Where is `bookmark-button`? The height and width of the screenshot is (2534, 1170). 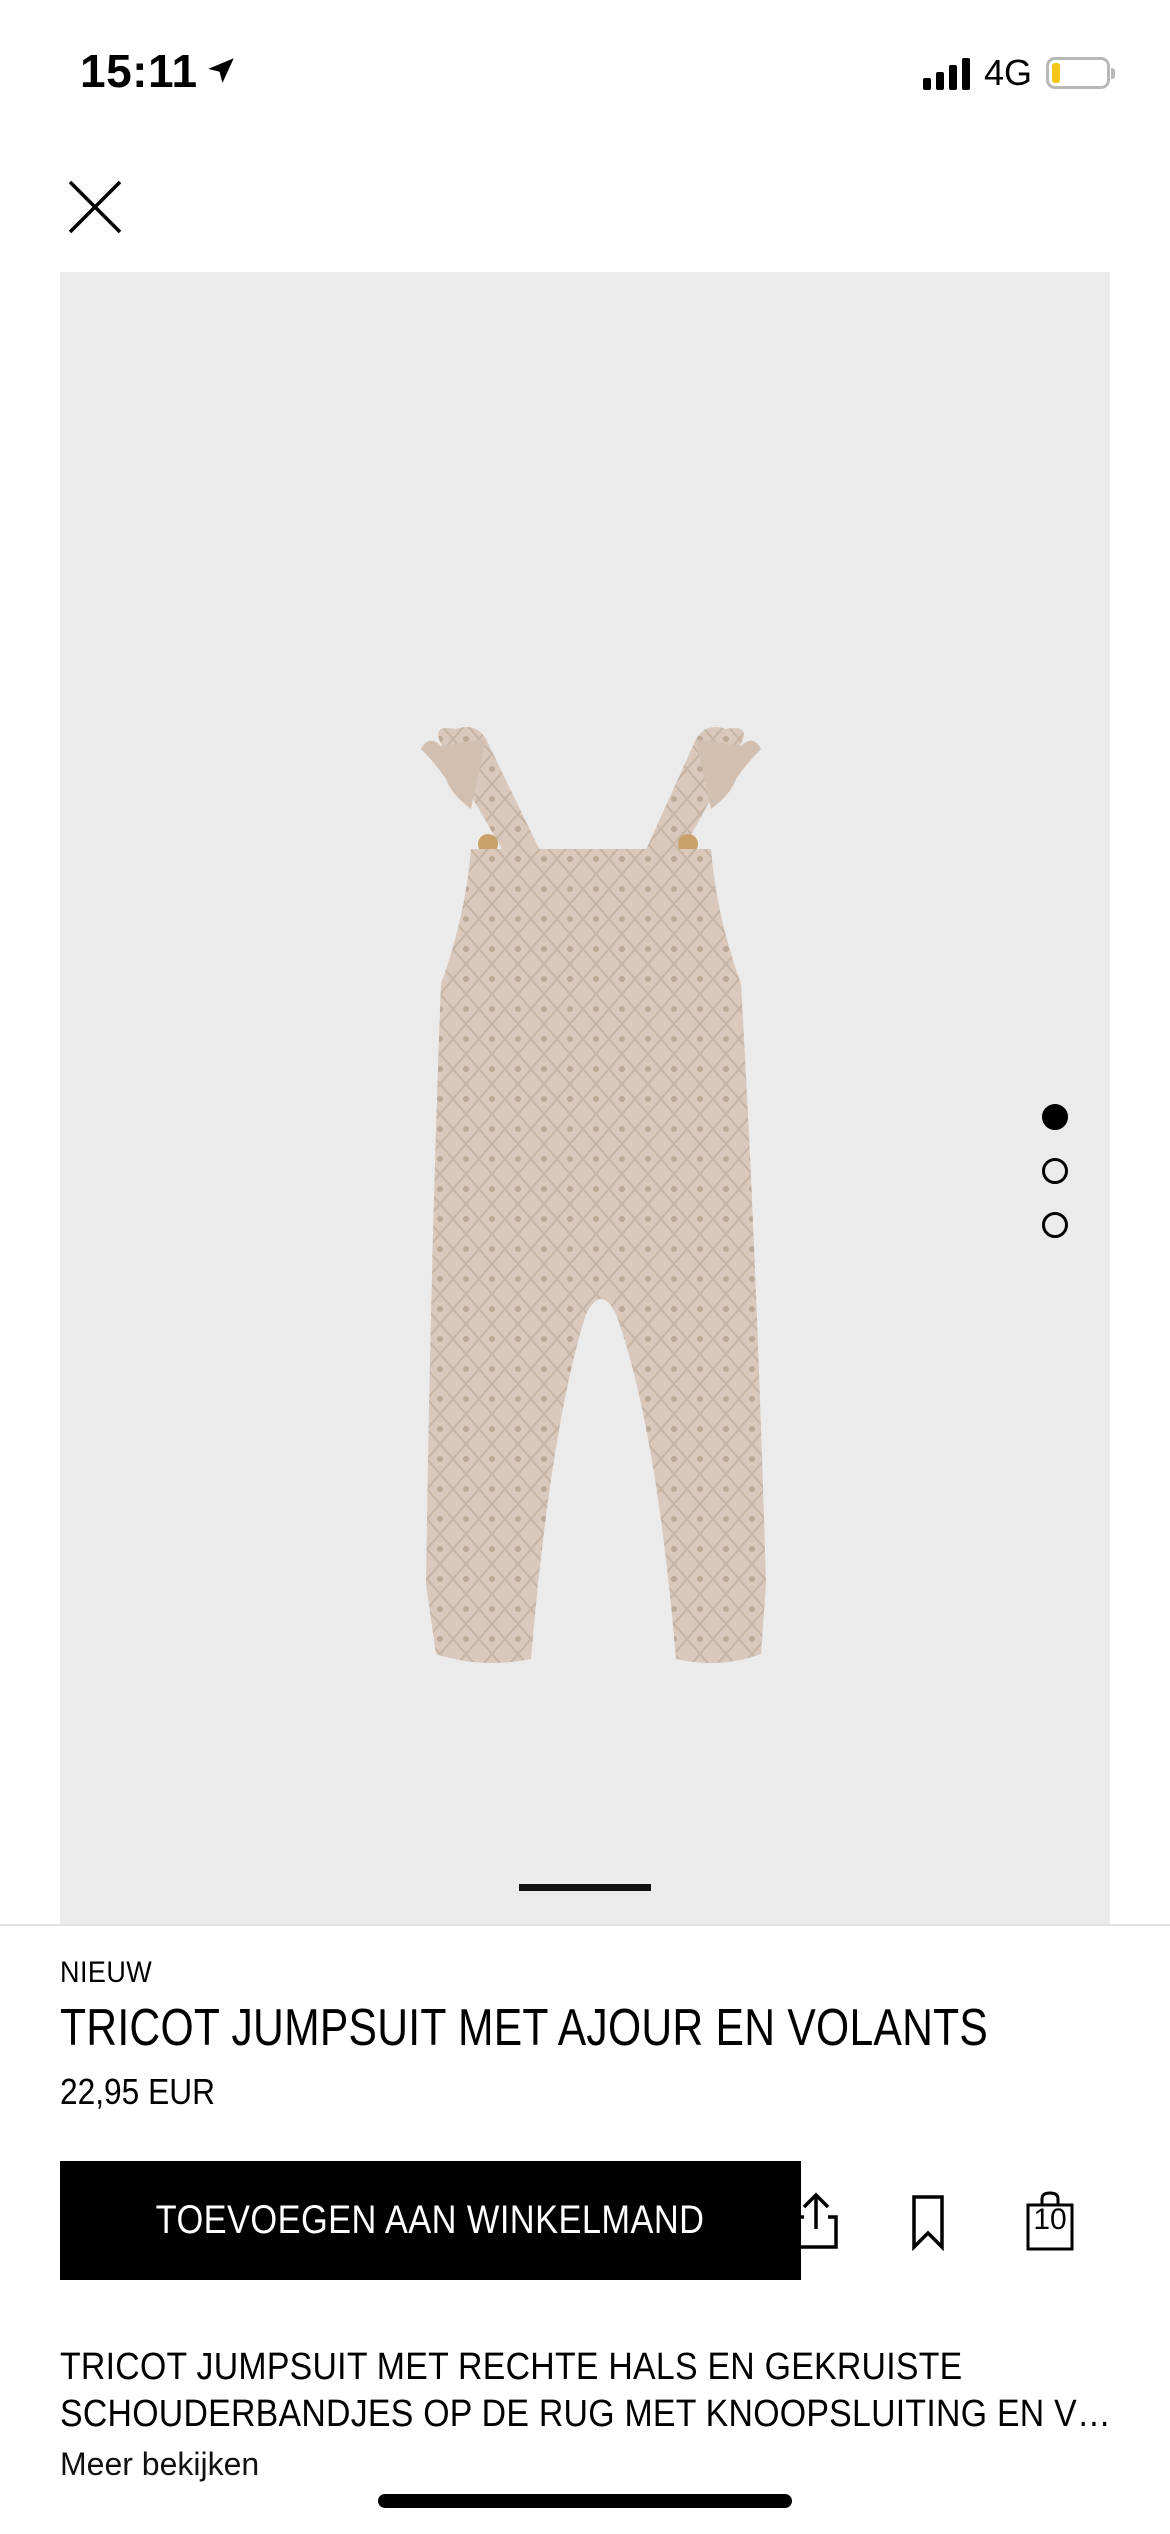
bookmark-button is located at coordinates (928, 2221).